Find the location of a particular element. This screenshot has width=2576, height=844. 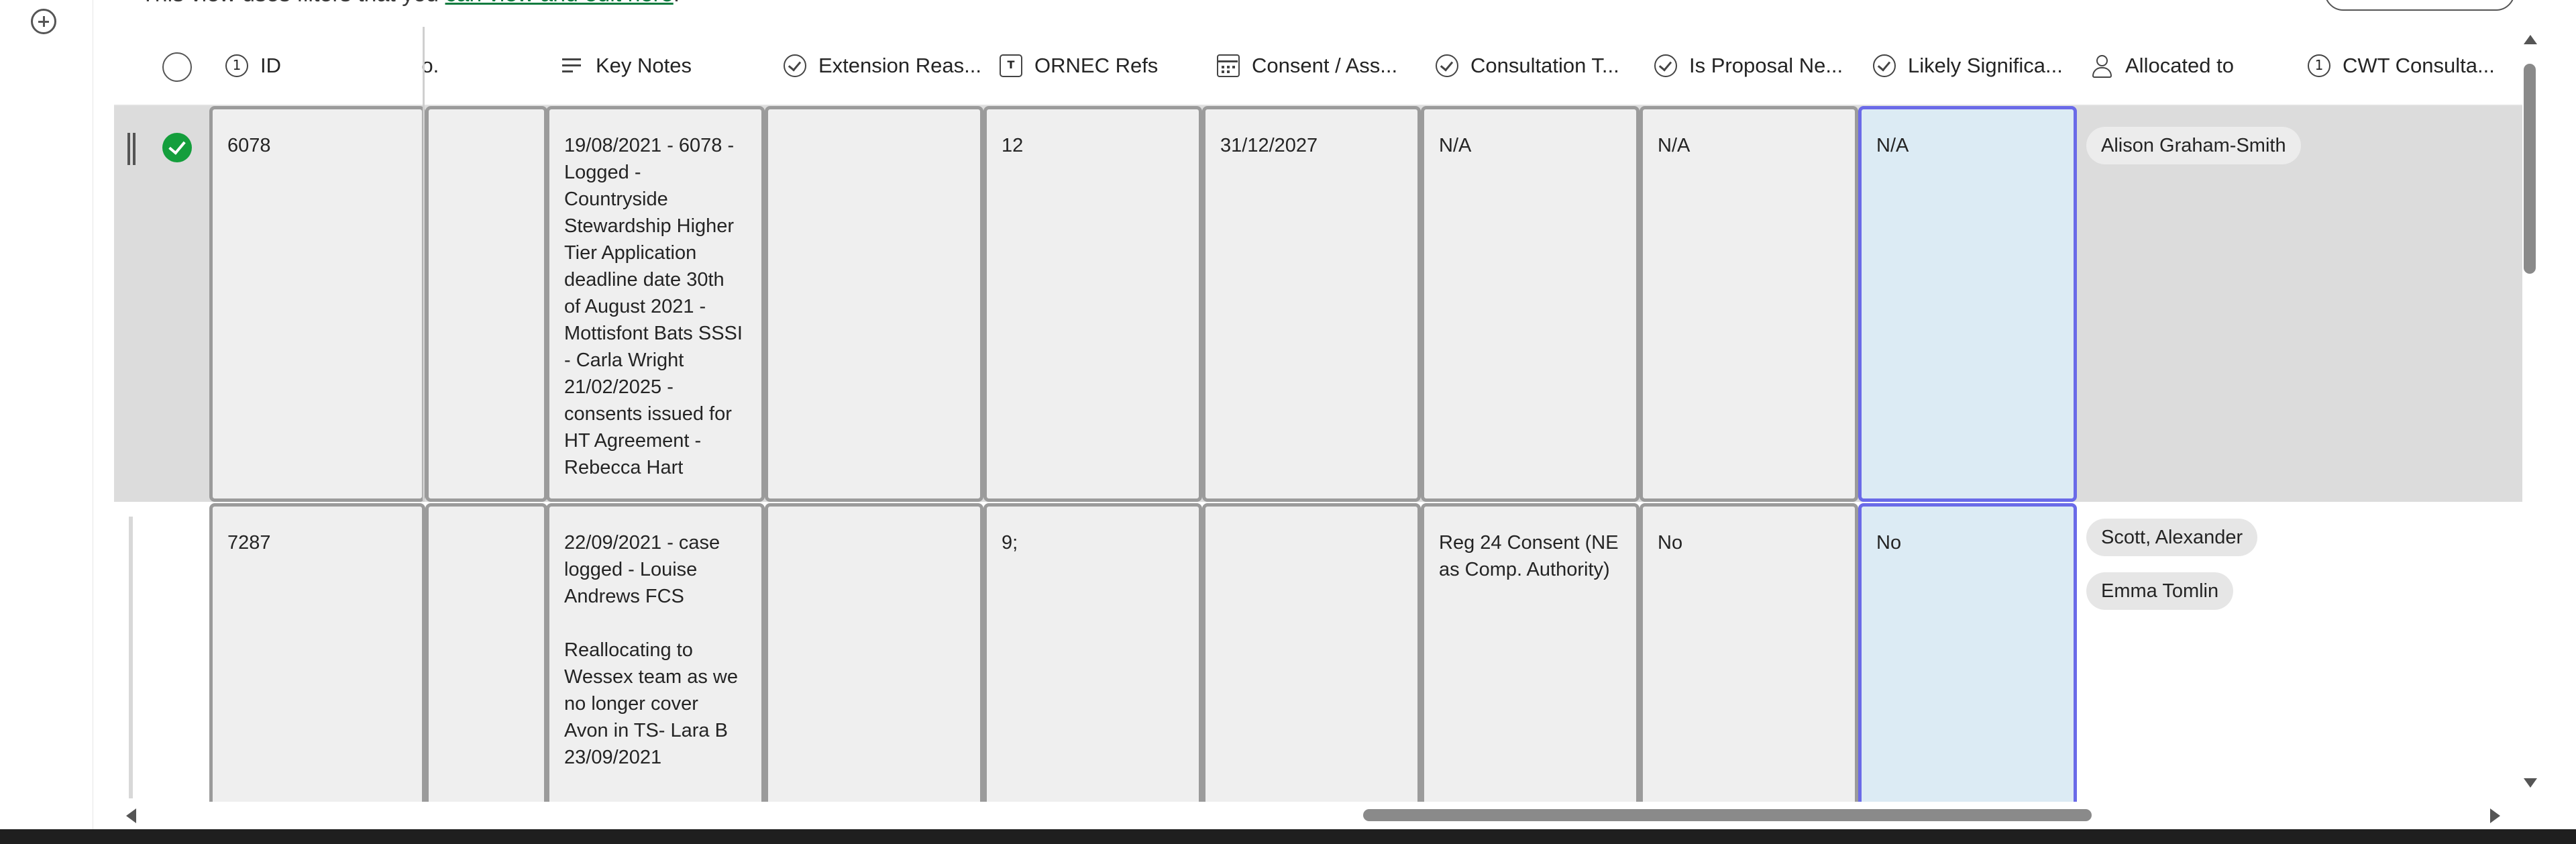

vertical-scroll-thumb is located at coordinates (2530, 169).